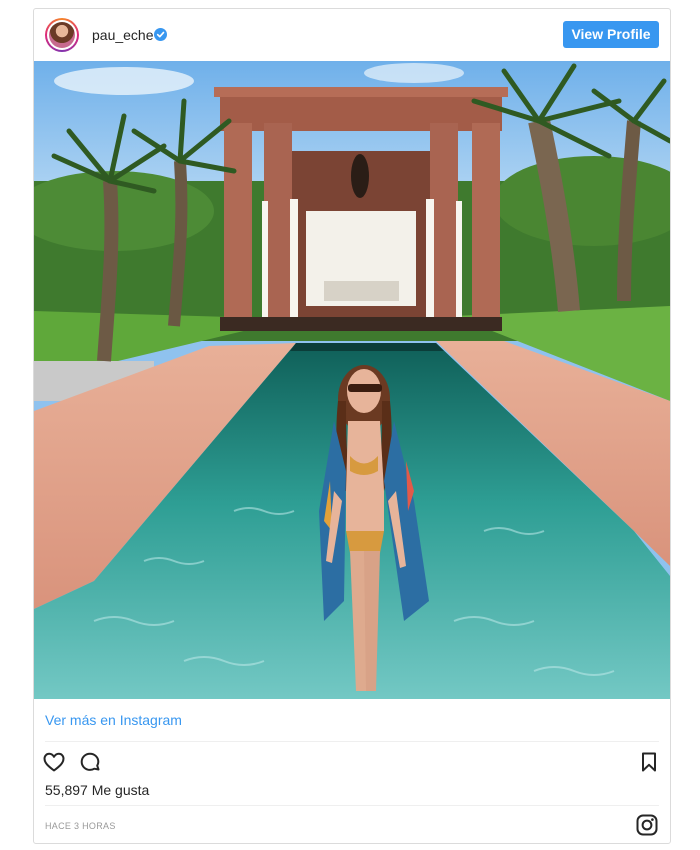 The height and width of the screenshot is (850, 700). What do you see at coordinates (90, 762) in the screenshot?
I see `comment-bubble-icon` at bounding box center [90, 762].